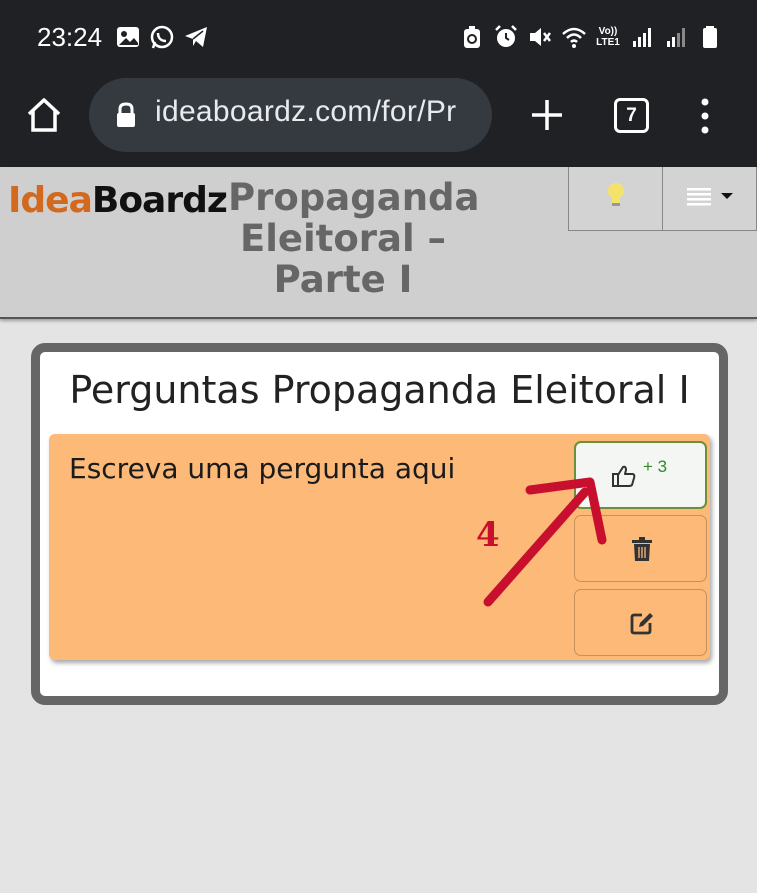 This screenshot has width=757, height=893. What do you see at coordinates (50, 200) in the screenshot?
I see `logo-idea: Idea` at bounding box center [50, 200].